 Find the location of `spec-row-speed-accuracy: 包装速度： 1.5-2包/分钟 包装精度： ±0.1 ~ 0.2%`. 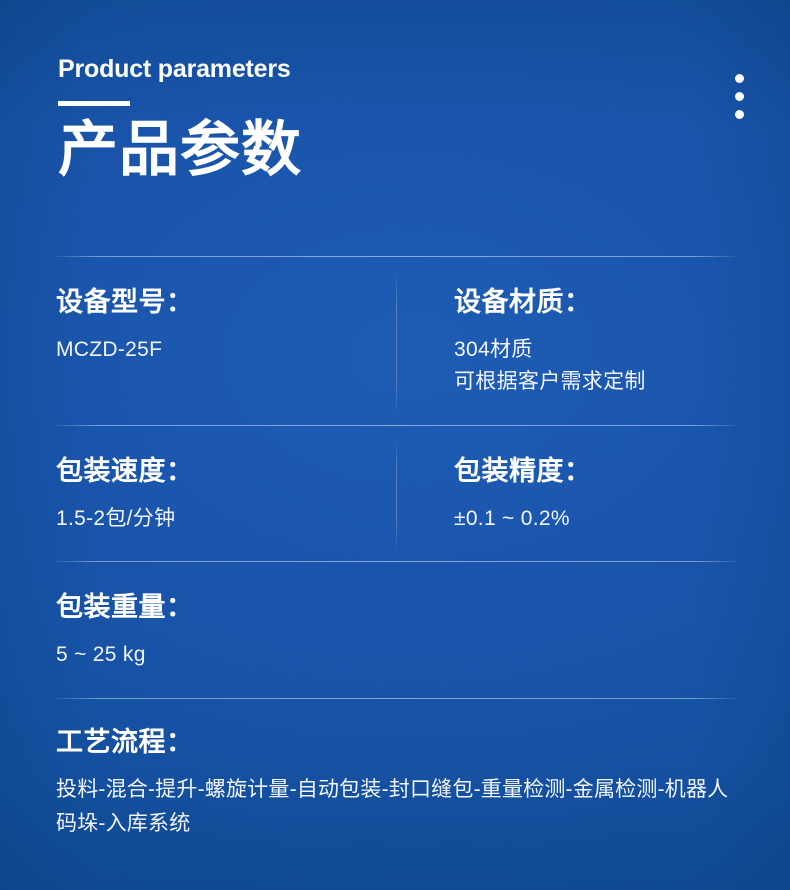

spec-row-speed-accuracy: 包装速度： 1.5-2包/分钟 包装精度： ±0.1 ~ 0.2% is located at coordinates (396, 493).